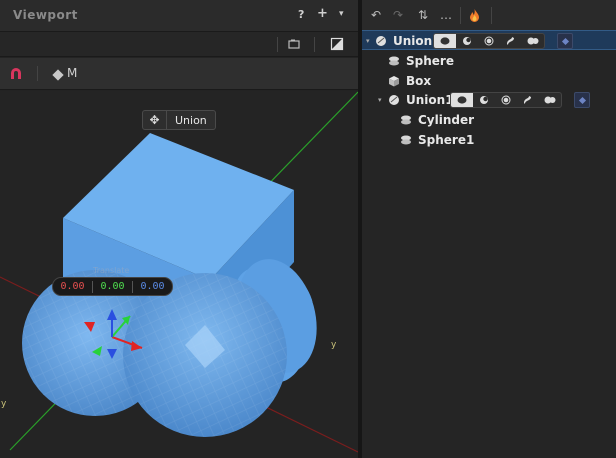  I want to click on coord-y-value: 0.00, so click(112, 286).